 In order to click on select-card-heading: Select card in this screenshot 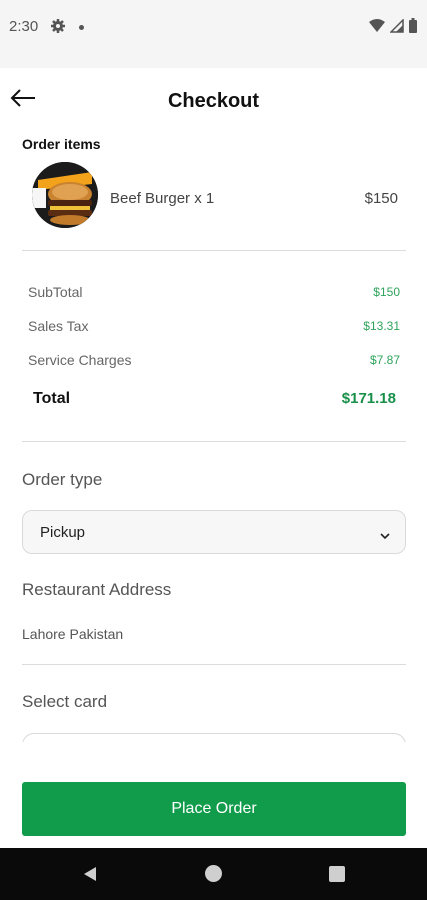, I will do `click(65, 701)`.